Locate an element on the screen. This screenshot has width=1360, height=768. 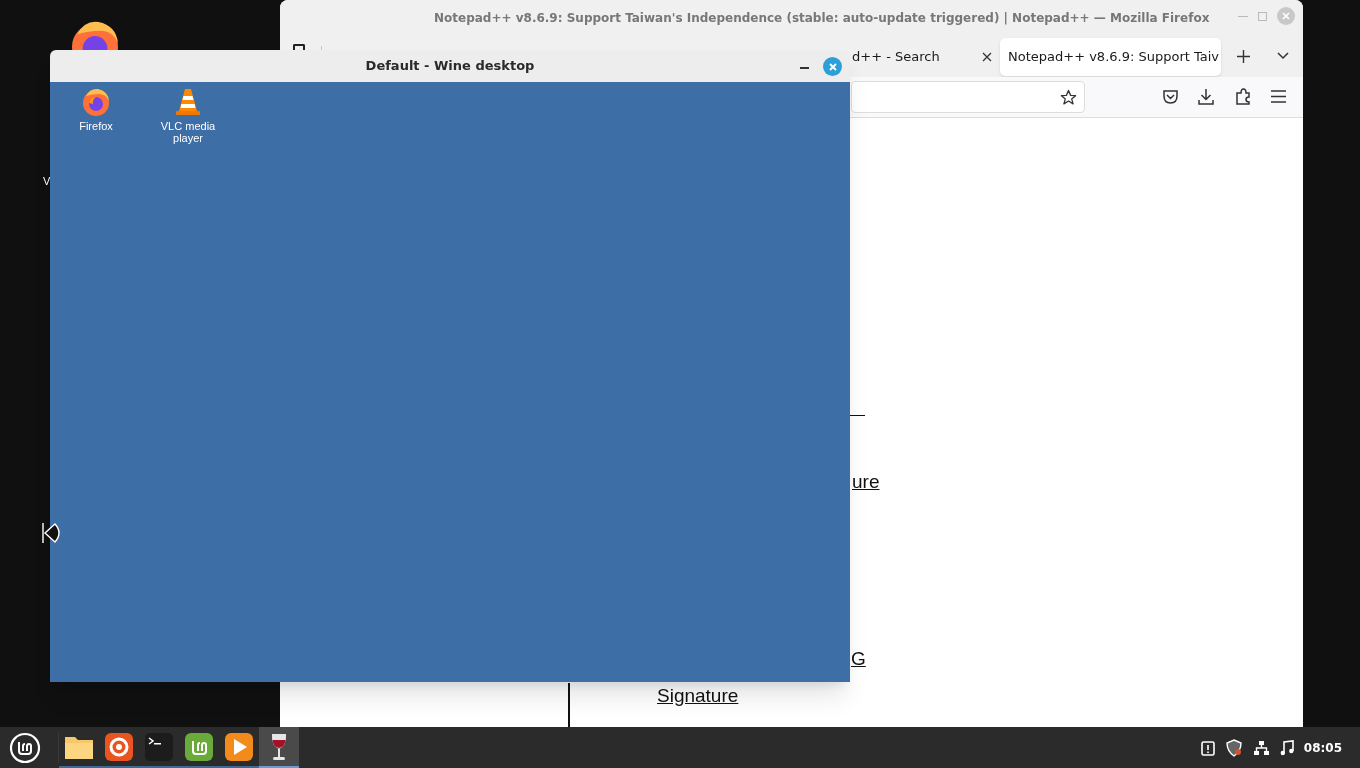
taskbar-app is located at coordinates (279, 747).